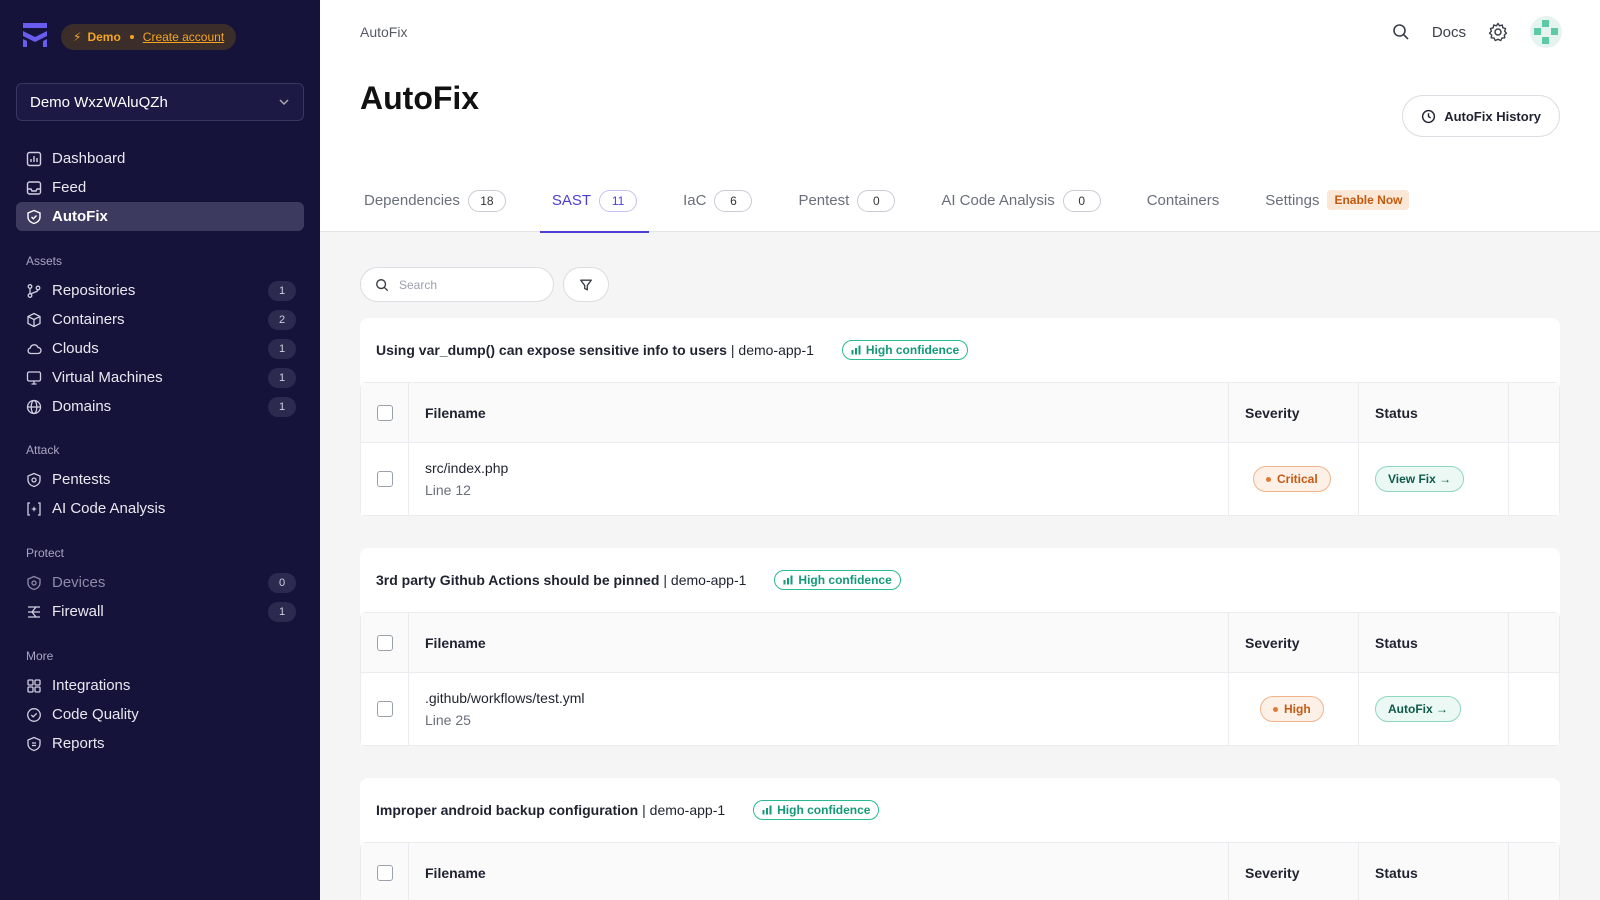 The image size is (1600, 900). What do you see at coordinates (160, 611) in the screenshot?
I see `sidebar-item-firewall: Firewall 1` at bounding box center [160, 611].